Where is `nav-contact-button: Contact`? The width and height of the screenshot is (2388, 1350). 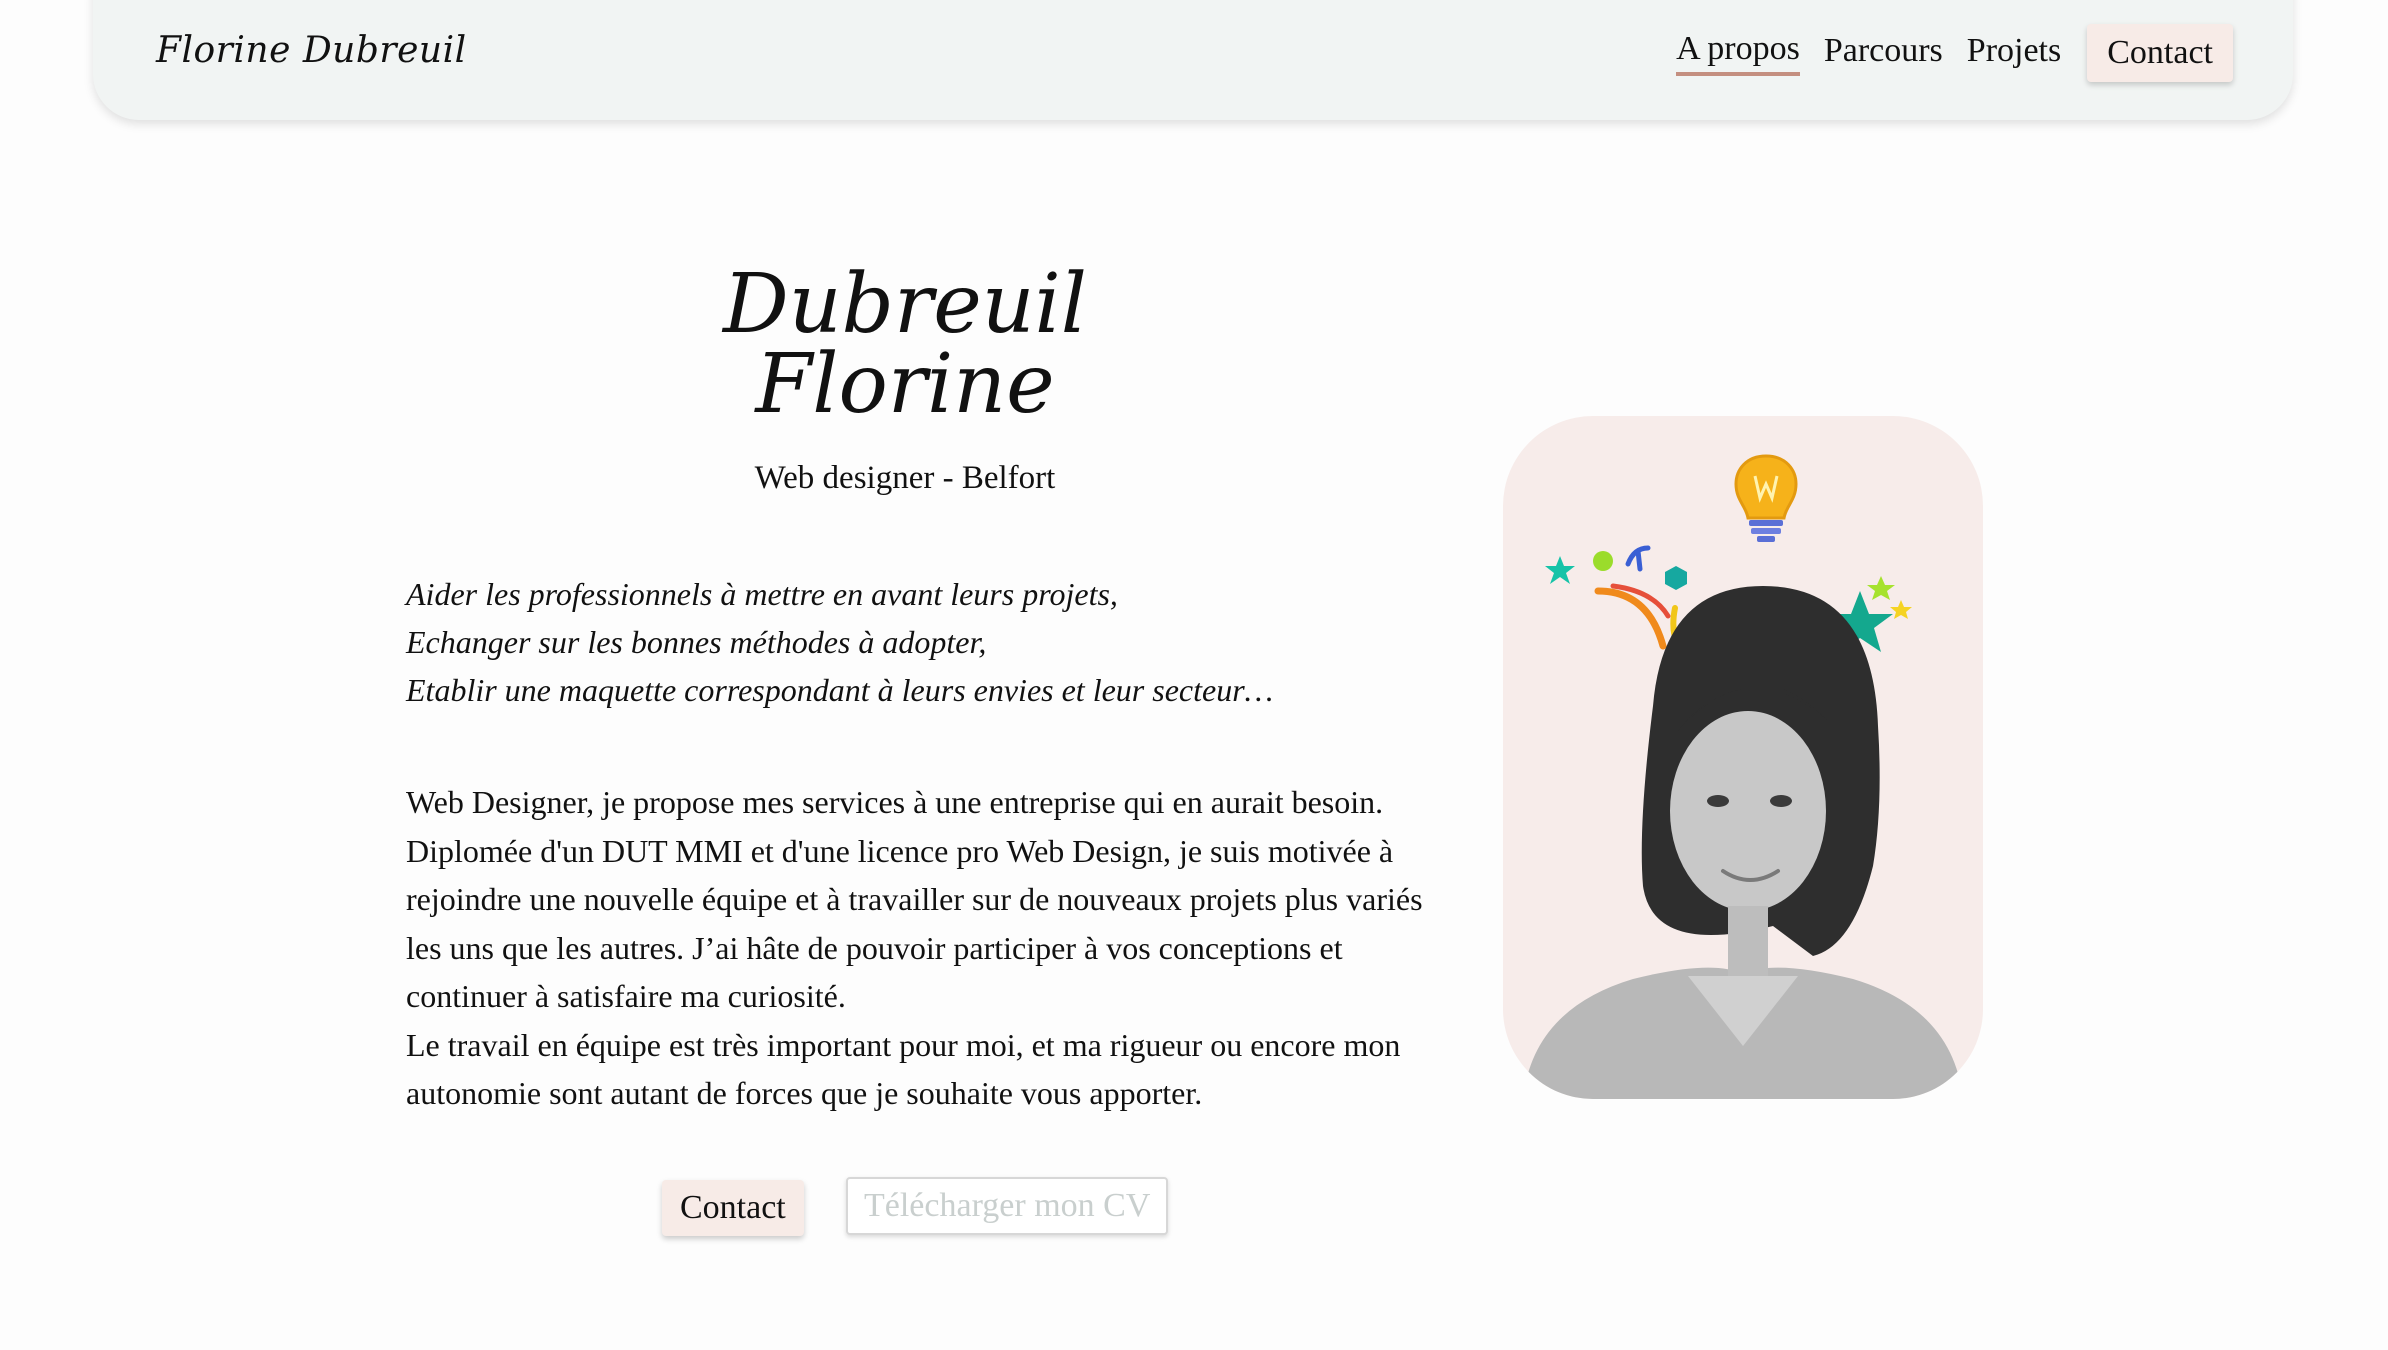 nav-contact-button: Contact is located at coordinates (2160, 53).